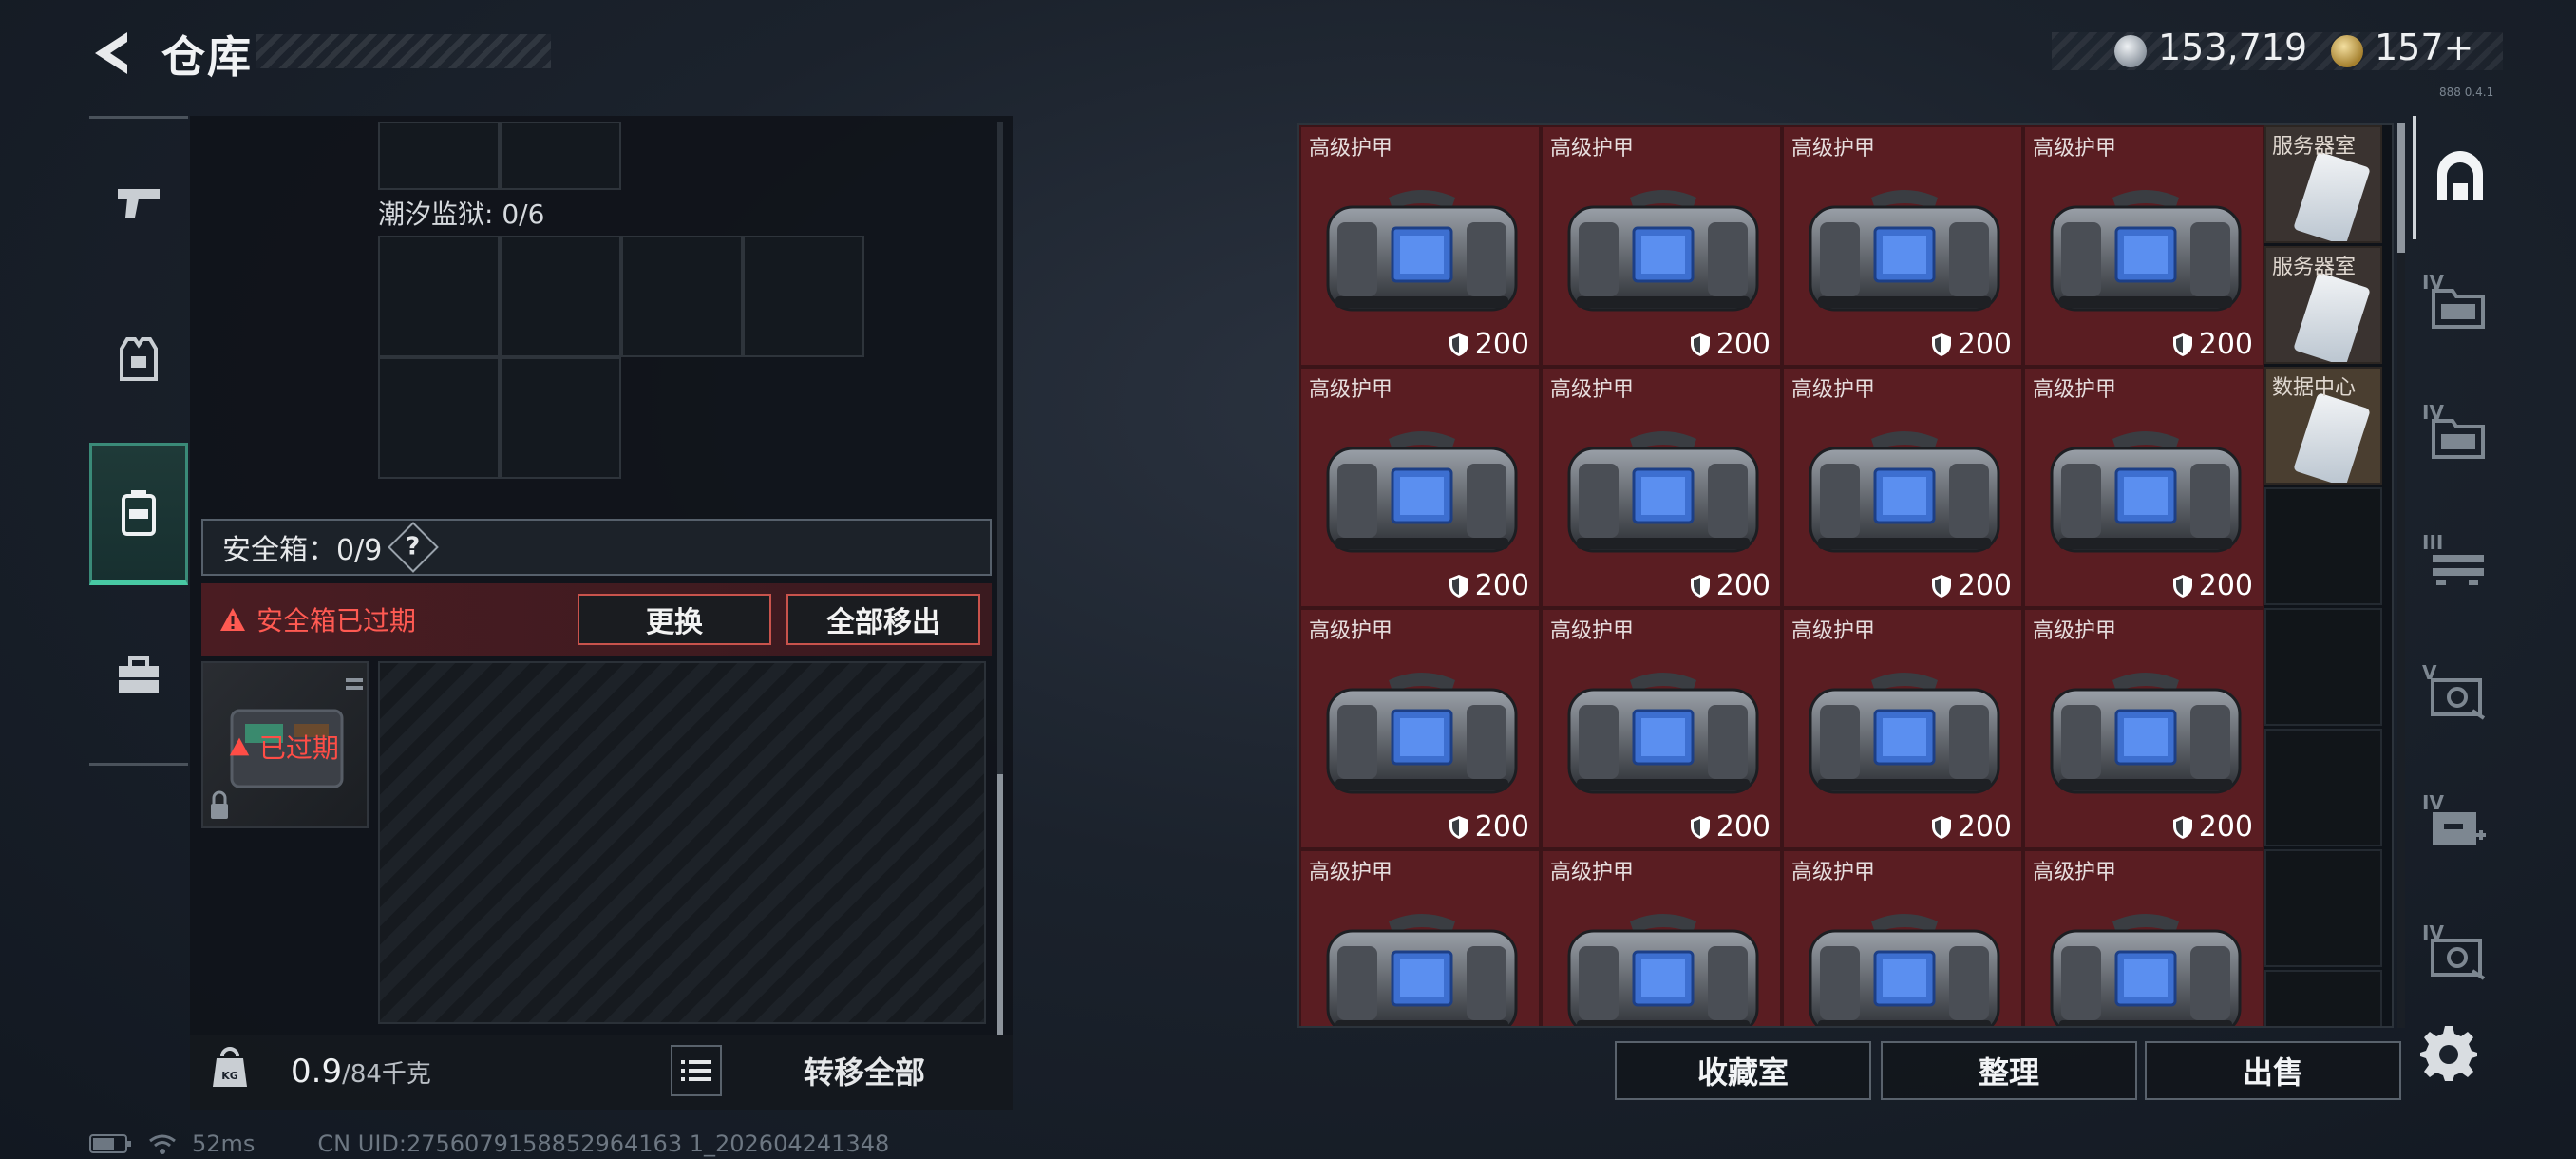  What do you see at coordinates (2314, 267) in the screenshot?
I see `item-name: 服务器室` at bounding box center [2314, 267].